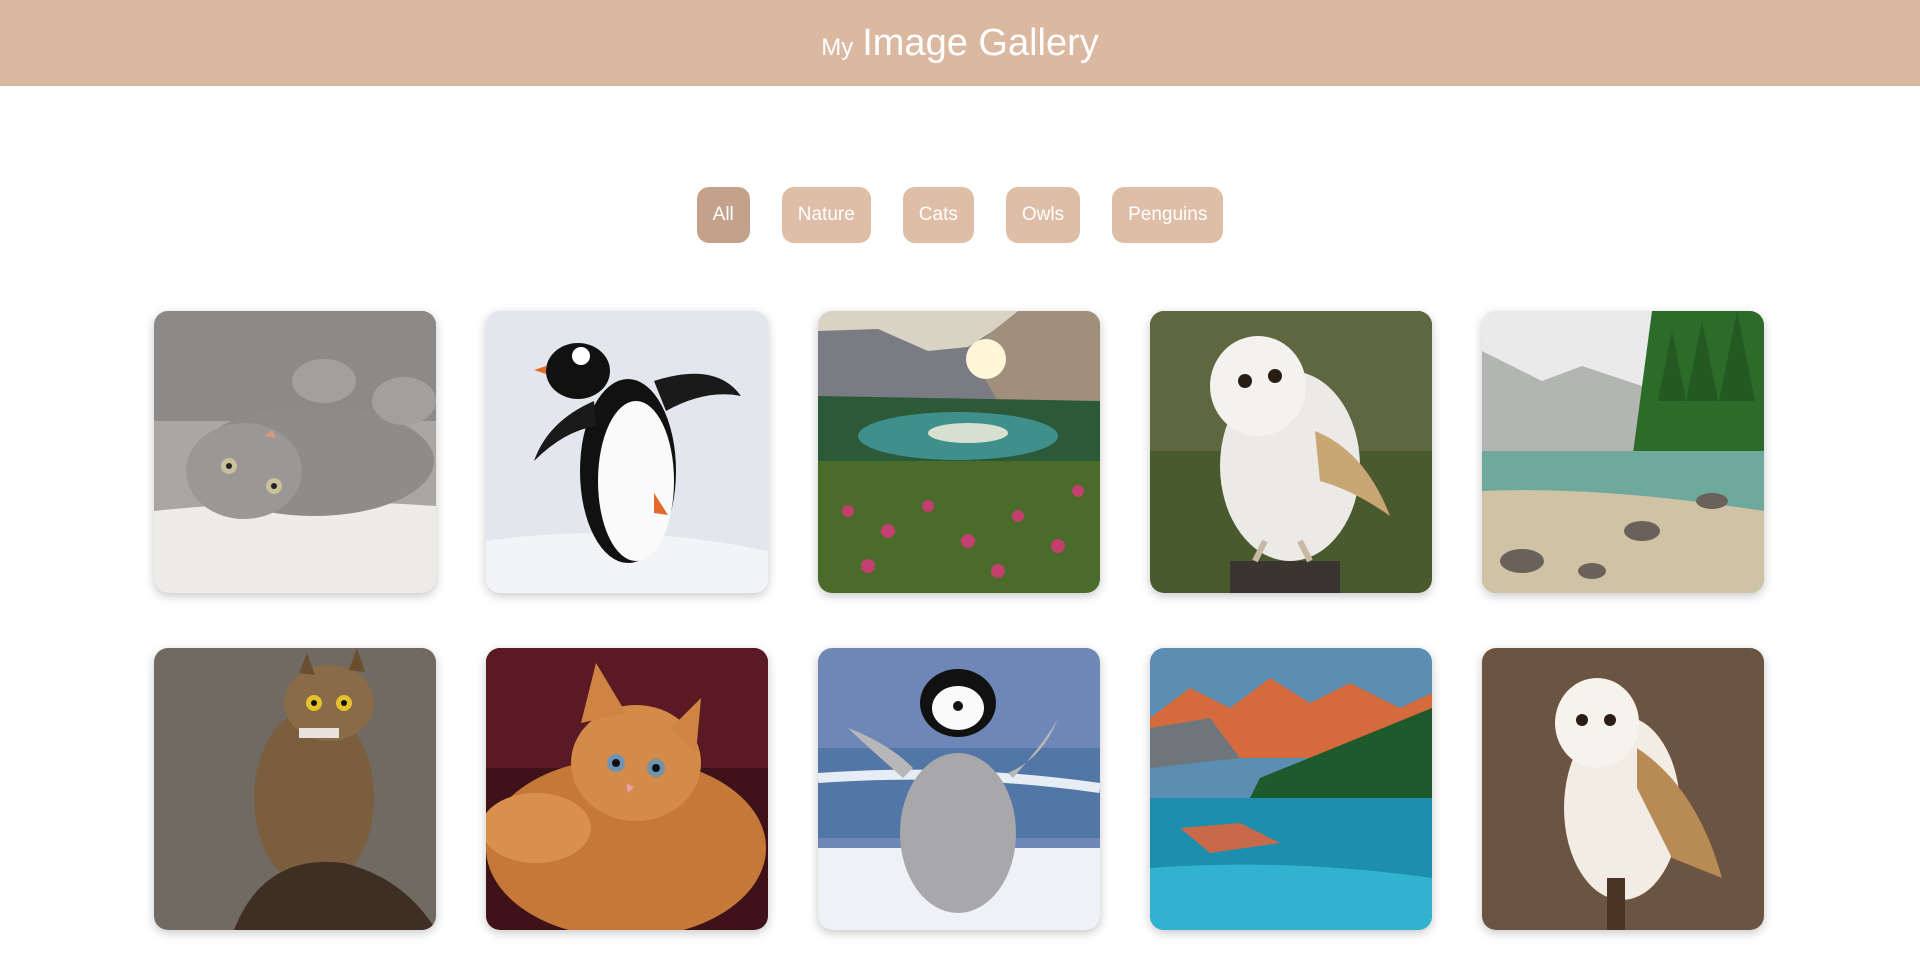  What do you see at coordinates (1043, 215) in the screenshot?
I see `filter-owls-button: Owls` at bounding box center [1043, 215].